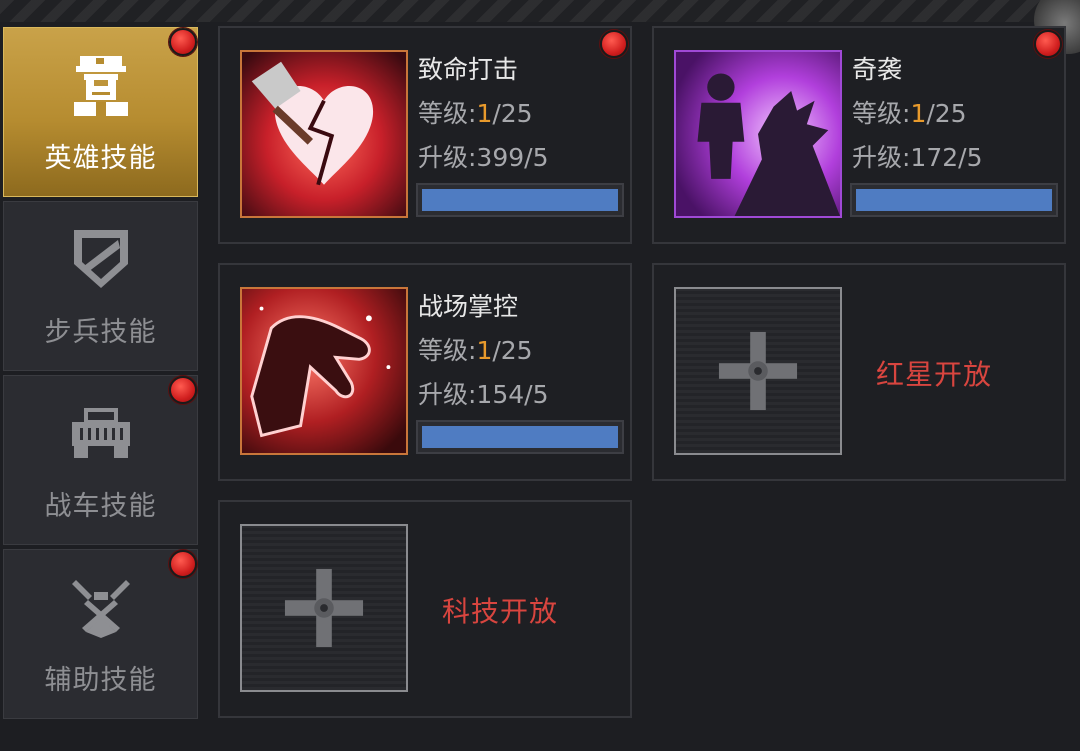 The width and height of the screenshot is (1080, 751). I want to click on crossed-tools-icon, so click(100, 608).